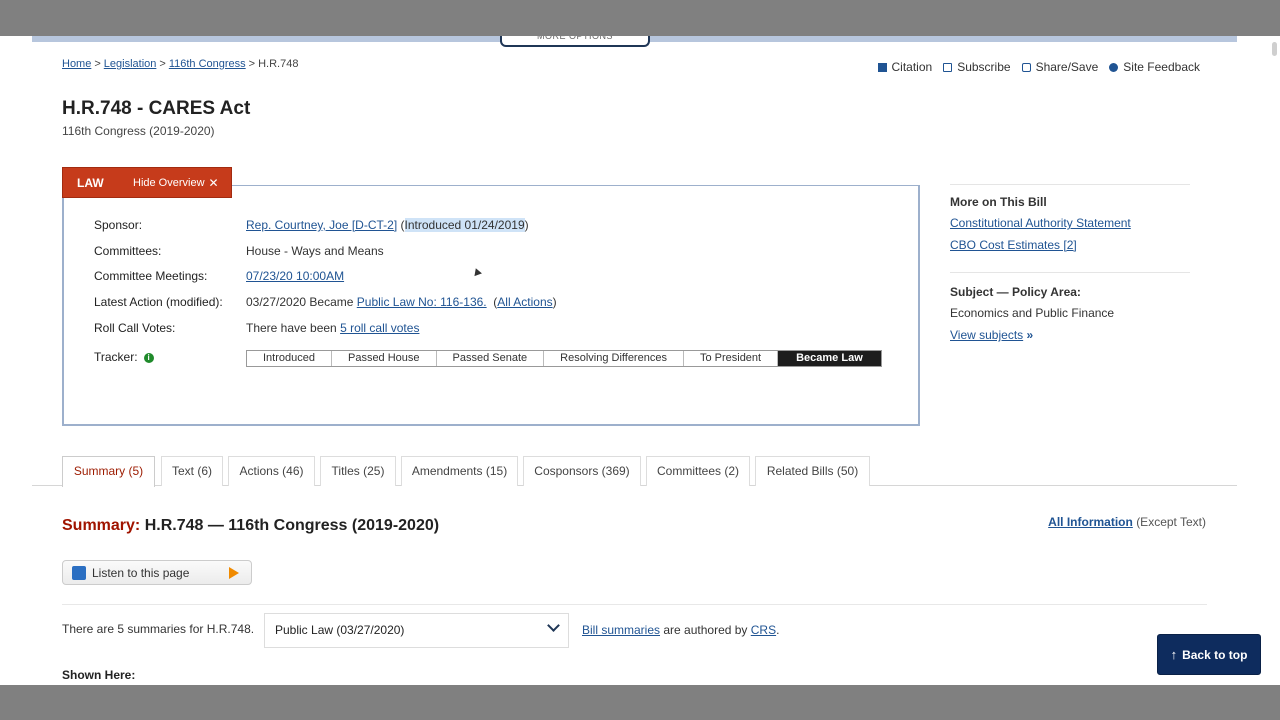 The width and height of the screenshot is (1280, 720). What do you see at coordinates (192, 471) in the screenshot?
I see `tab-text: Text (6)` at bounding box center [192, 471].